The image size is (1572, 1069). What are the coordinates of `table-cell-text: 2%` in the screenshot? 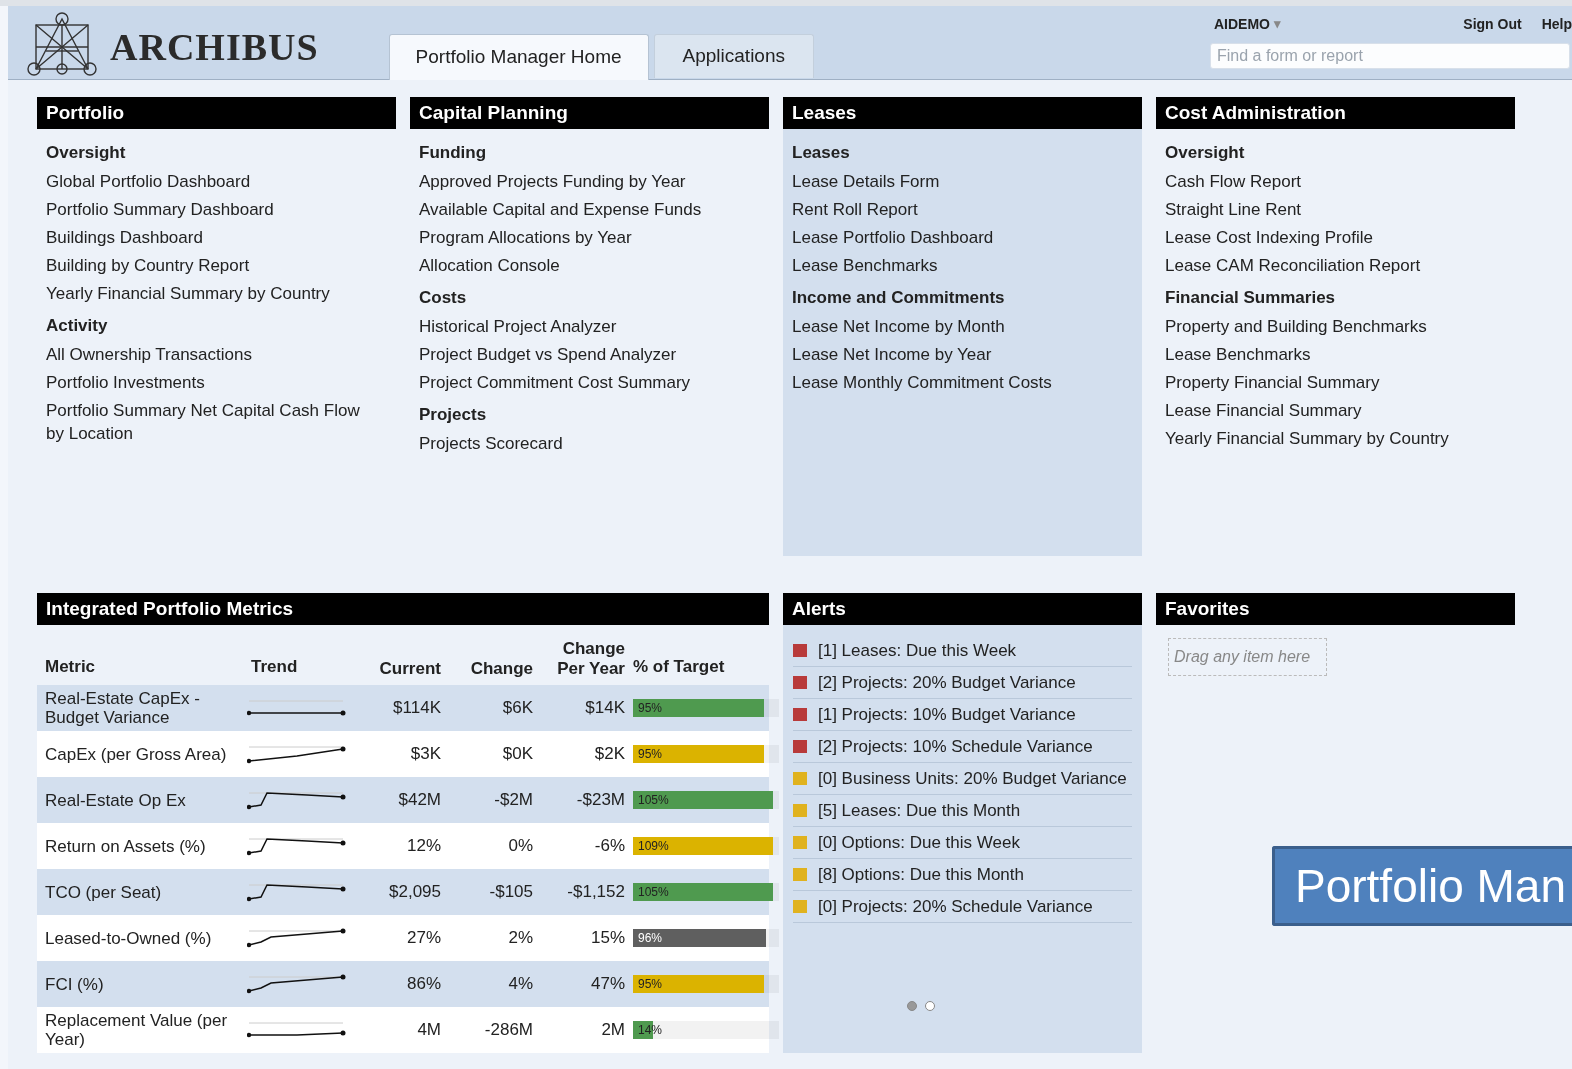 It's located at (520, 938).